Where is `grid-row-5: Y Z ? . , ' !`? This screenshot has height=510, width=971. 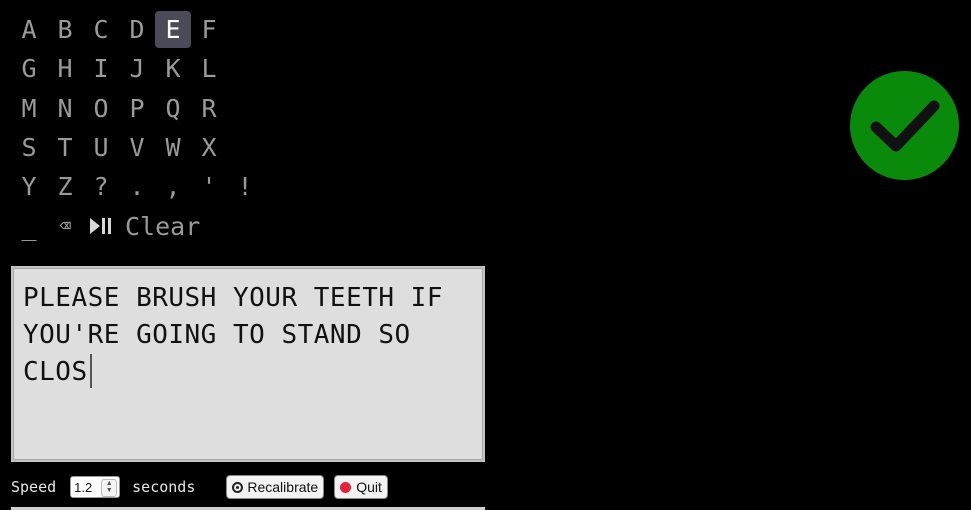
grid-row-5: Y Z ? . , ' ! is located at coordinates (137, 186).